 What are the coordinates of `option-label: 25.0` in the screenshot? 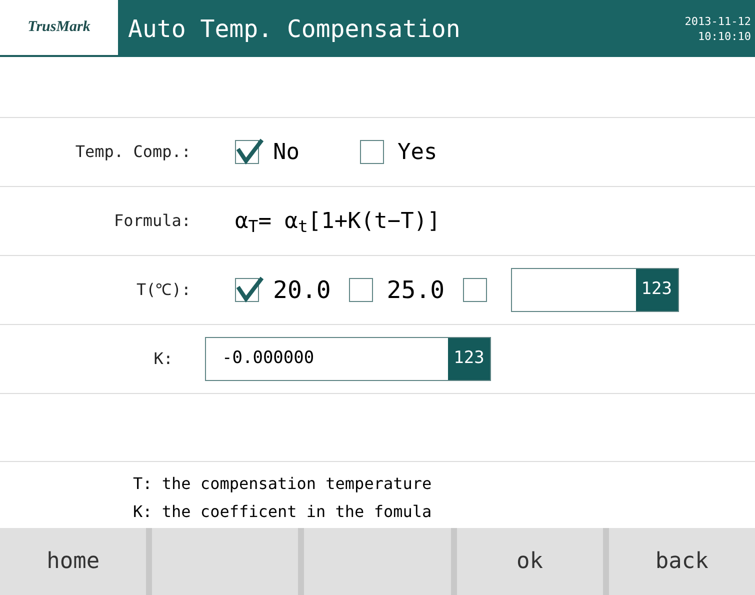 It's located at (415, 290).